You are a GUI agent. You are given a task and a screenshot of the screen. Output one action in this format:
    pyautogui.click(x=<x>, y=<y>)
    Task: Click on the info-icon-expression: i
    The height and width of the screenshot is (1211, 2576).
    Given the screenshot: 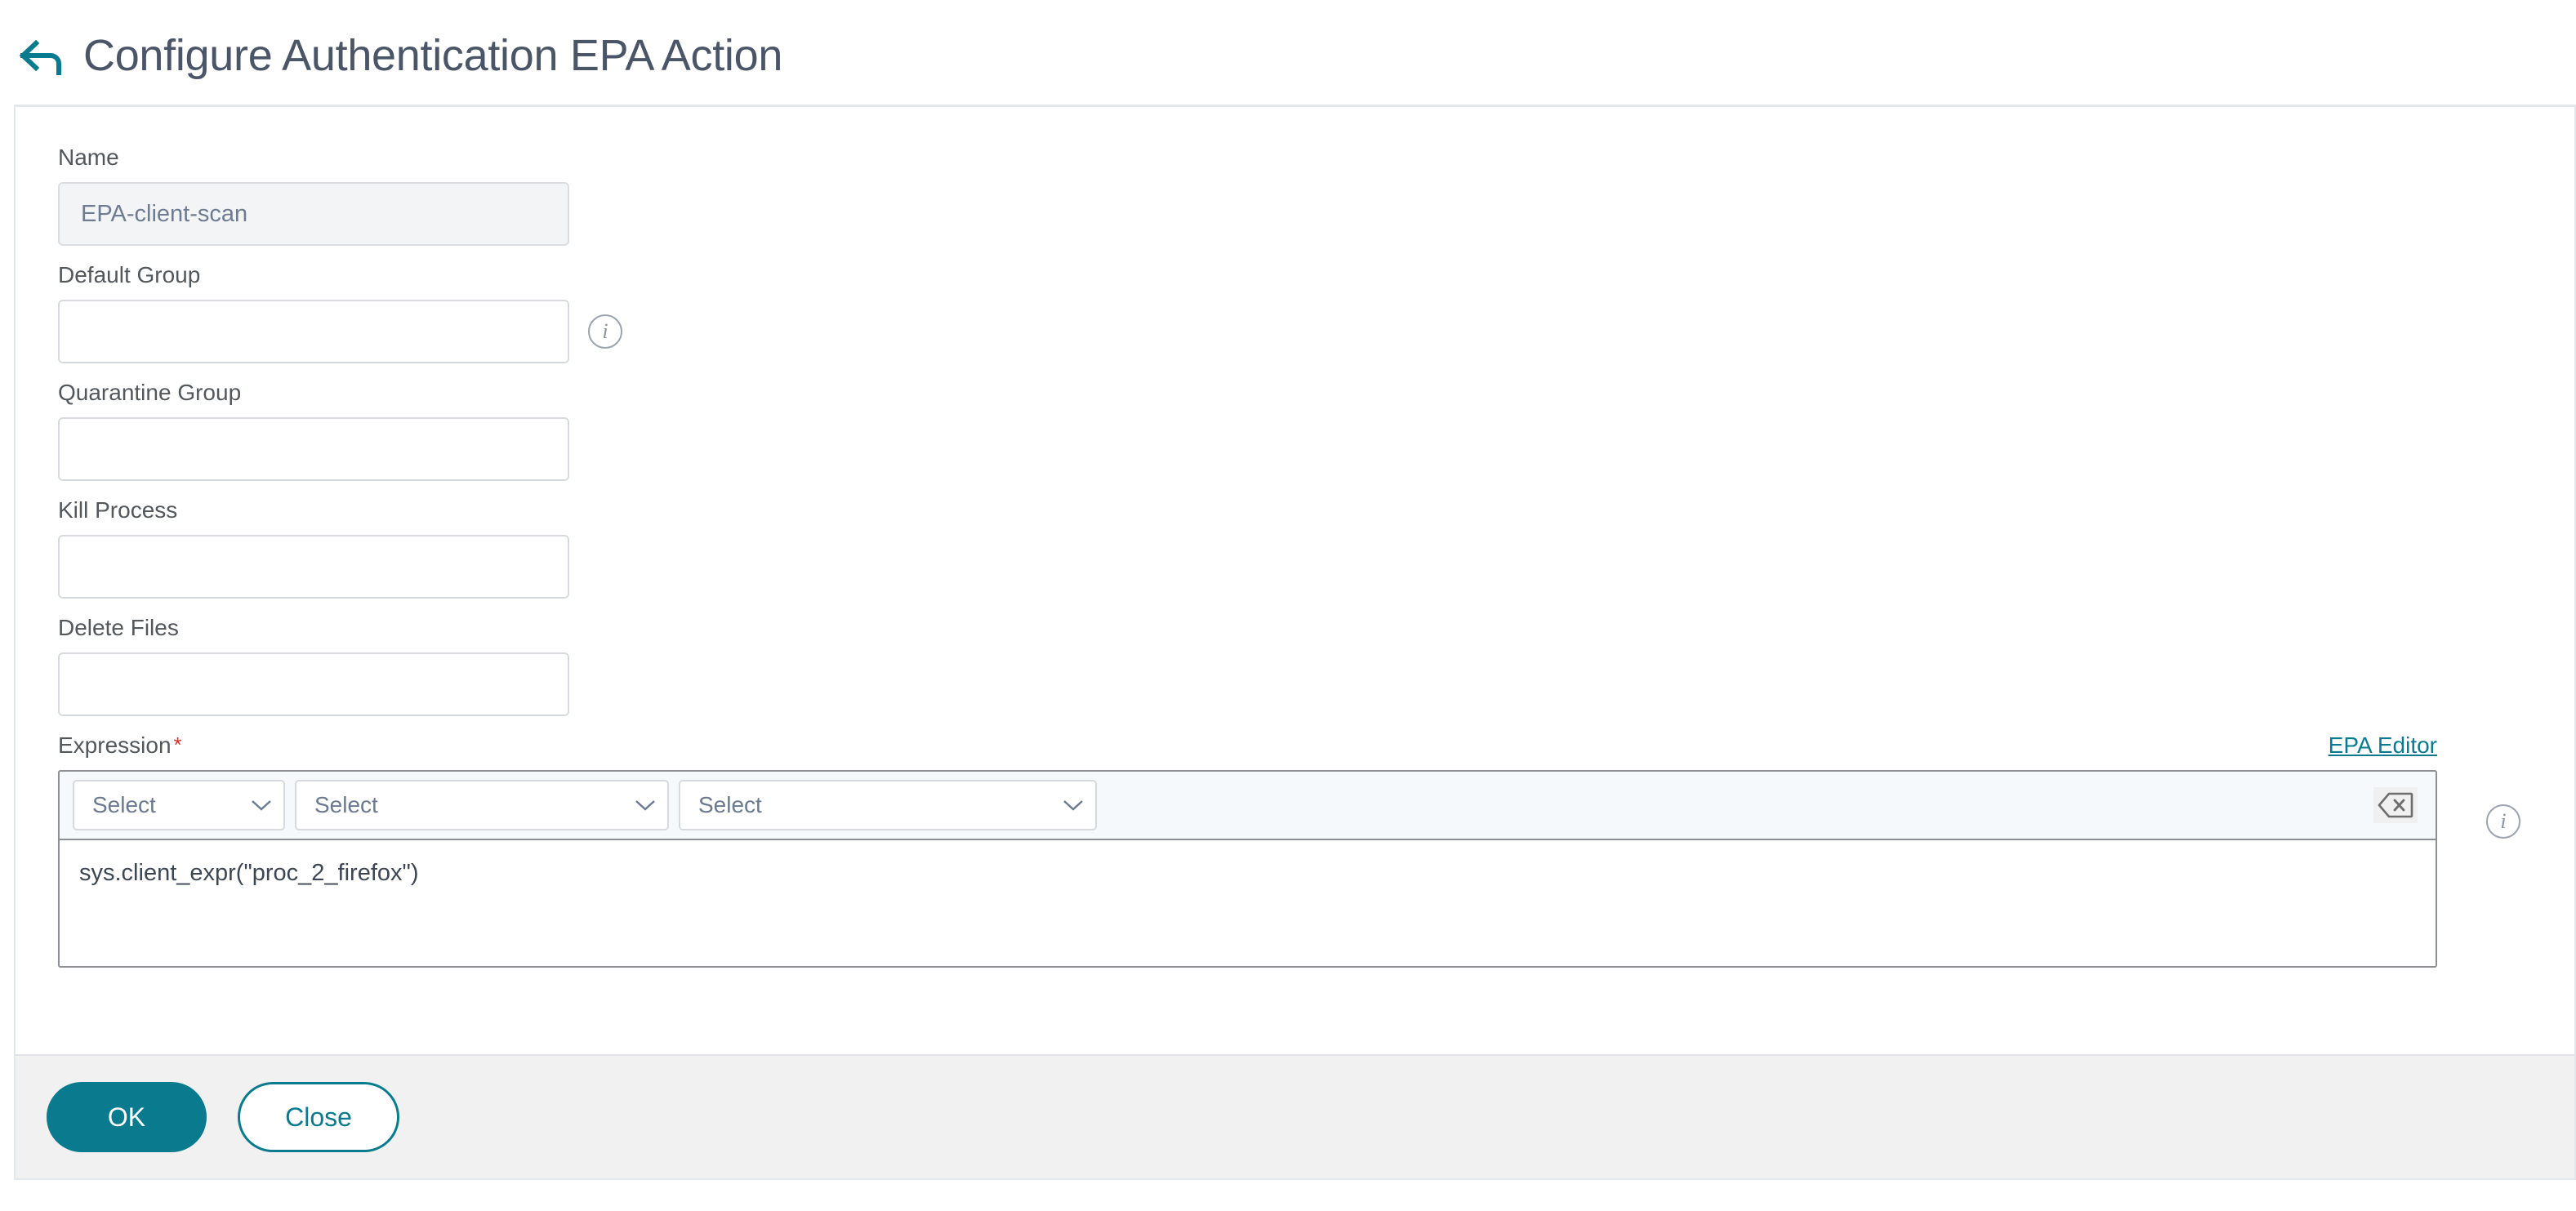 What is the action you would take?
    pyautogui.click(x=2503, y=821)
    